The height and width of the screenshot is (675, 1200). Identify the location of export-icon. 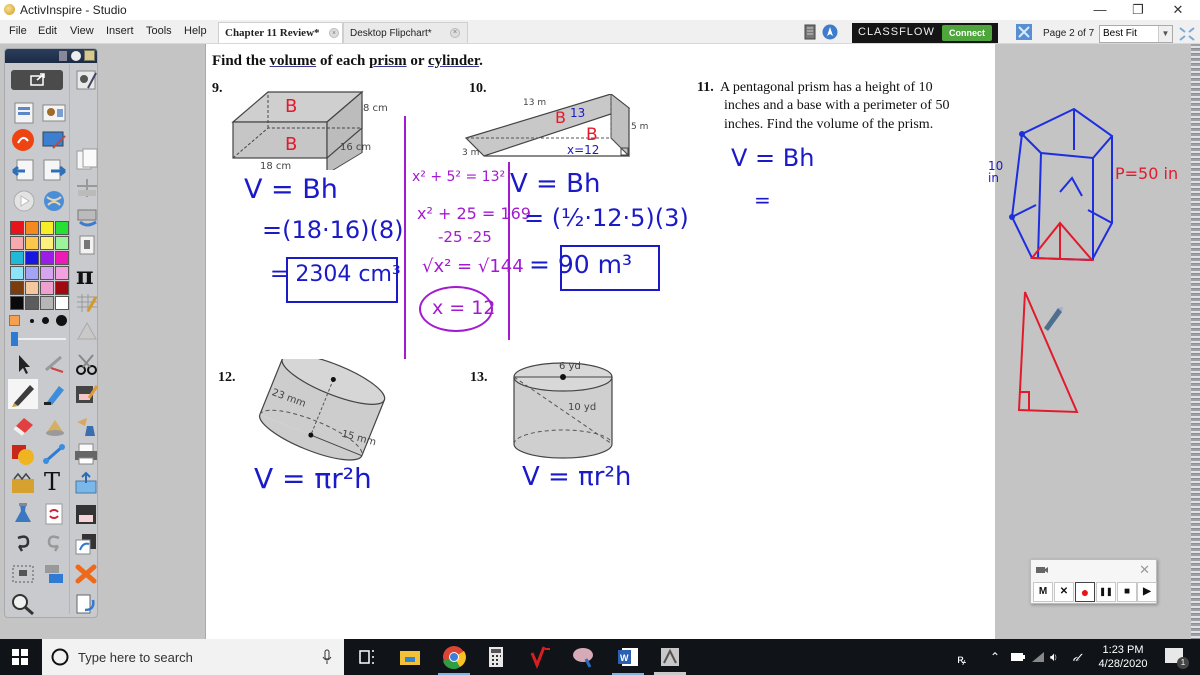
(86, 483).